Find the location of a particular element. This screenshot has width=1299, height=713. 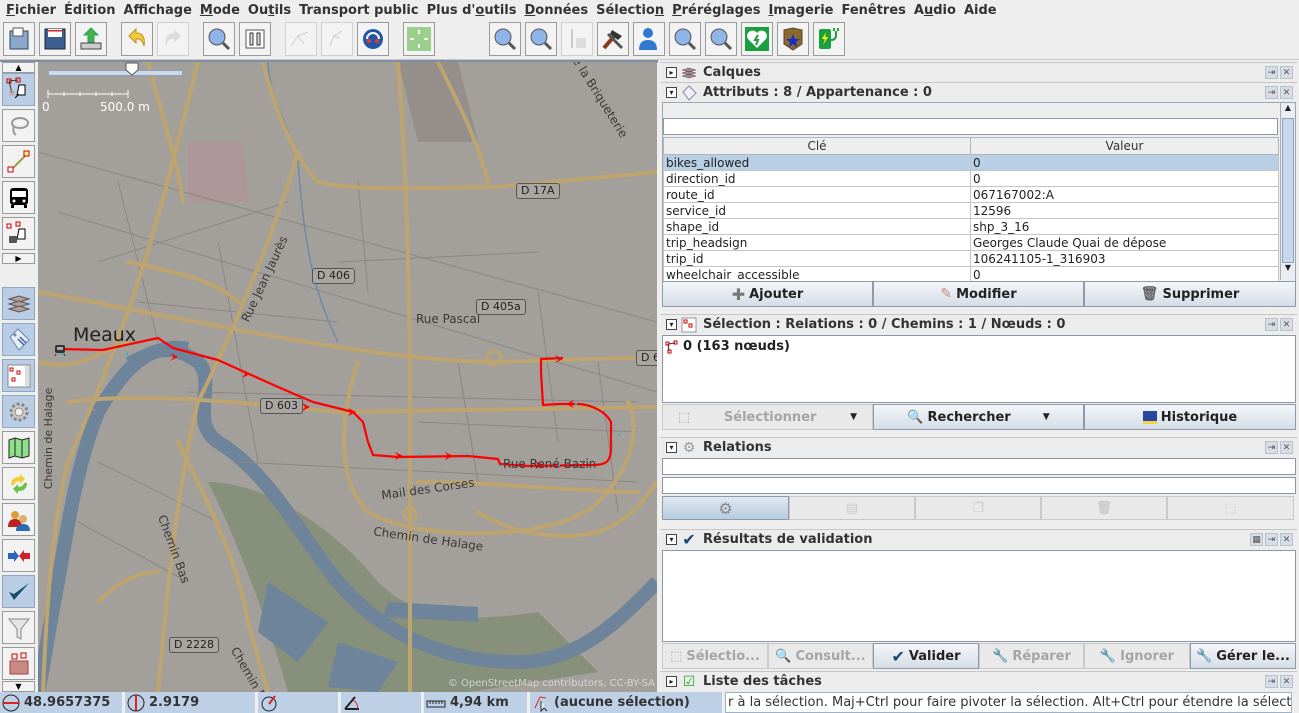

menu-sélection: Sélection is located at coordinates (630, 10).